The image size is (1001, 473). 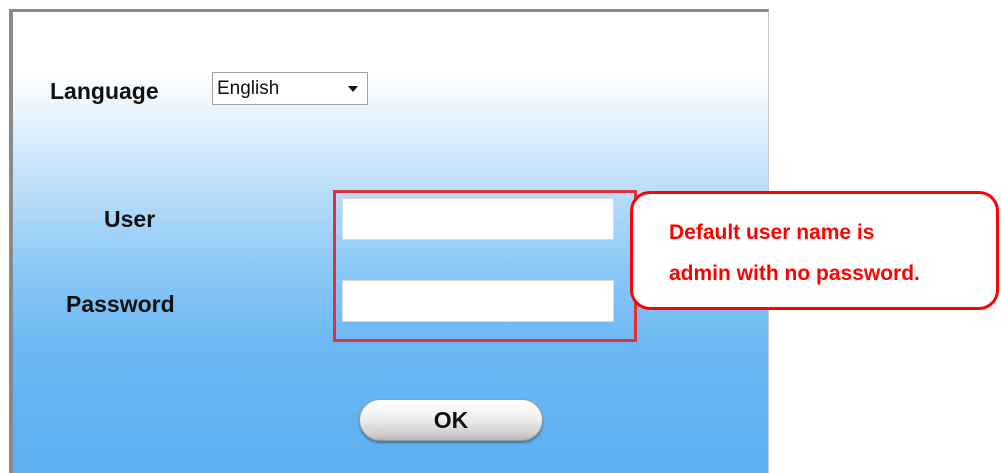 I want to click on user-input, so click(x=478, y=219).